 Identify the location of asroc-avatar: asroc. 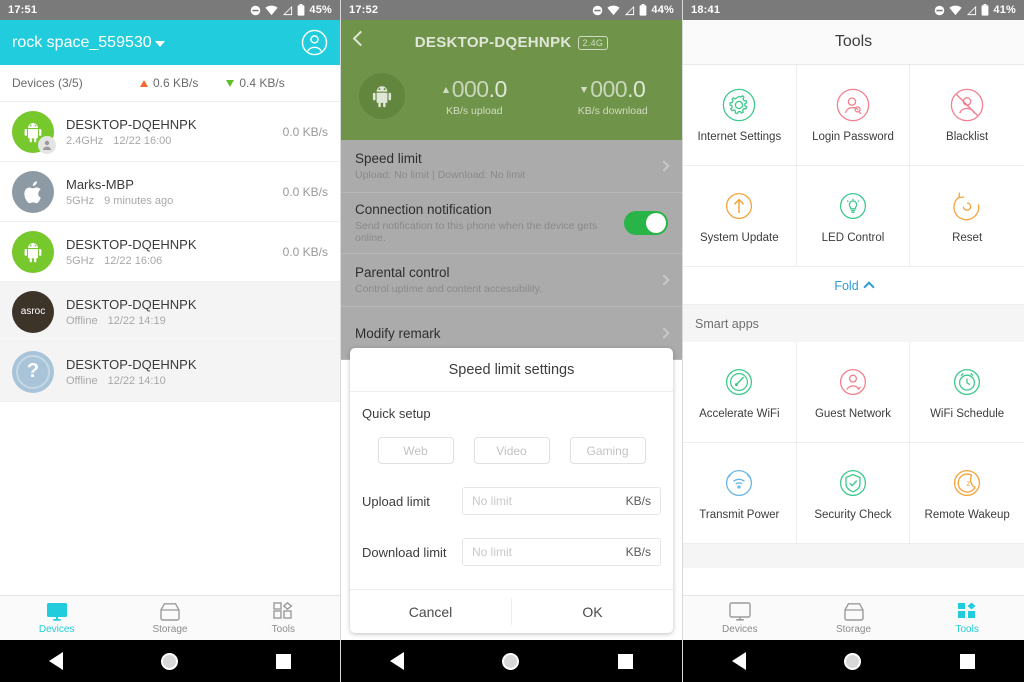
(33, 311).